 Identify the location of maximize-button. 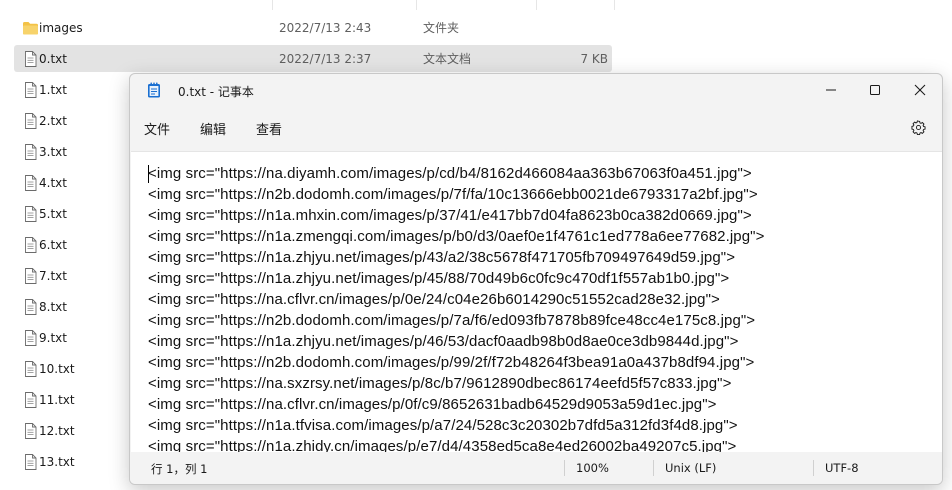
(875, 90).